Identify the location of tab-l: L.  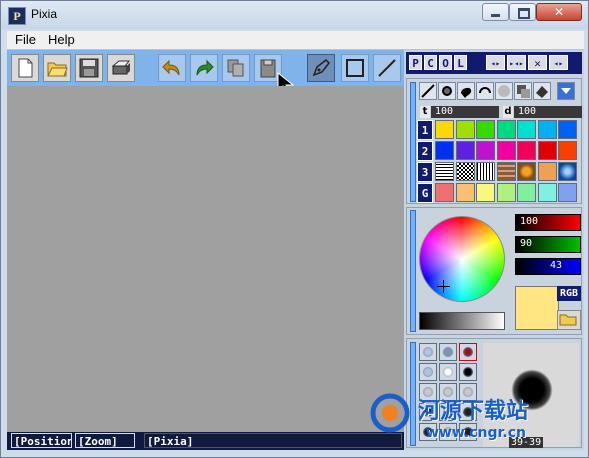
(460, 62).